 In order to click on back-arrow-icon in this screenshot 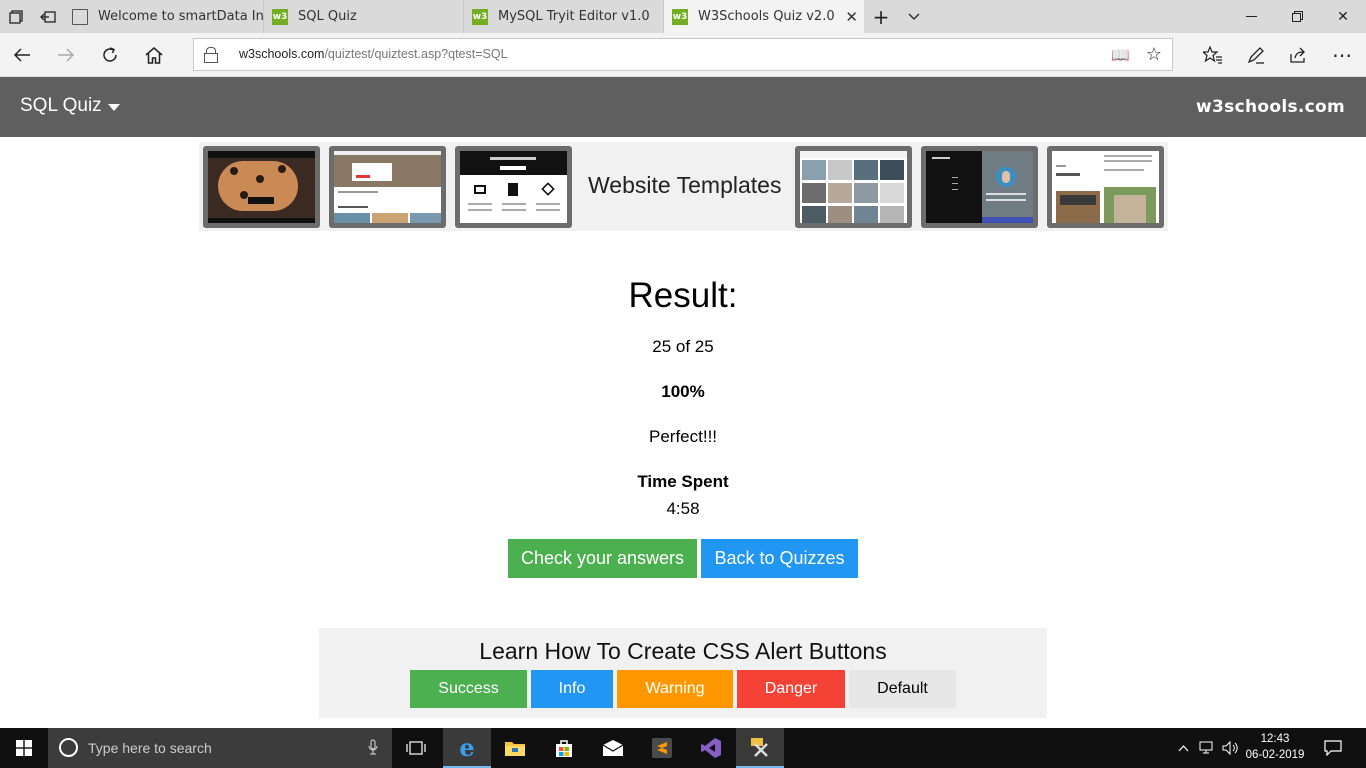, I will do `click(22, 55)`.